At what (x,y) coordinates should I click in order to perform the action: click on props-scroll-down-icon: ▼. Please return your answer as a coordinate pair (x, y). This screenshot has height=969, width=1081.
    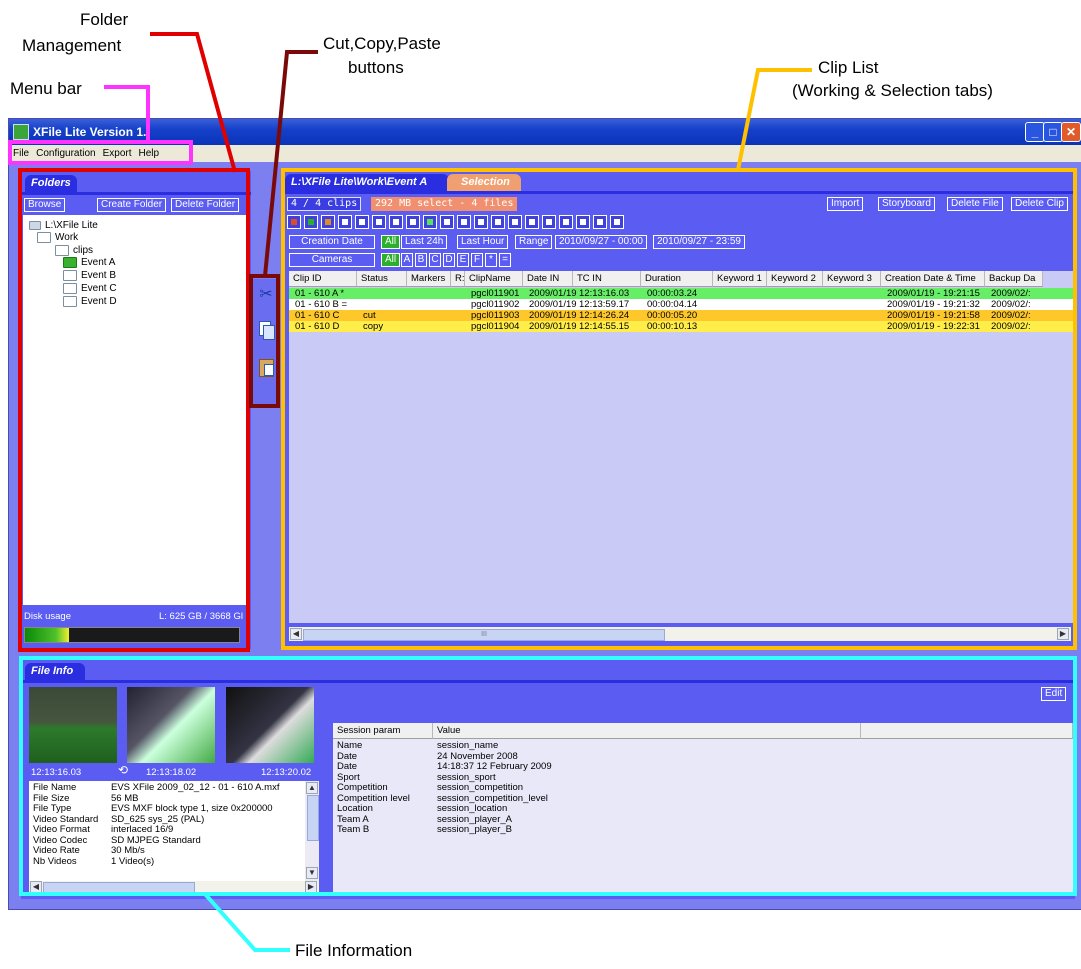
    Looking at the image, I should click on (312, 873).